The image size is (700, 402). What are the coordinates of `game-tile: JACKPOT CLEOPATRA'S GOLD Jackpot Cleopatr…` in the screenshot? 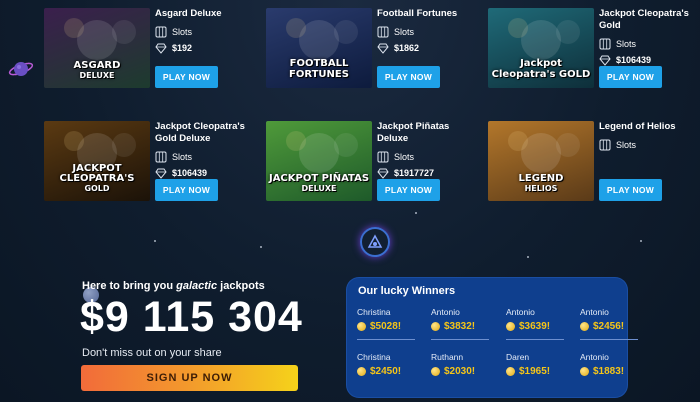 It's located at (149, 162).